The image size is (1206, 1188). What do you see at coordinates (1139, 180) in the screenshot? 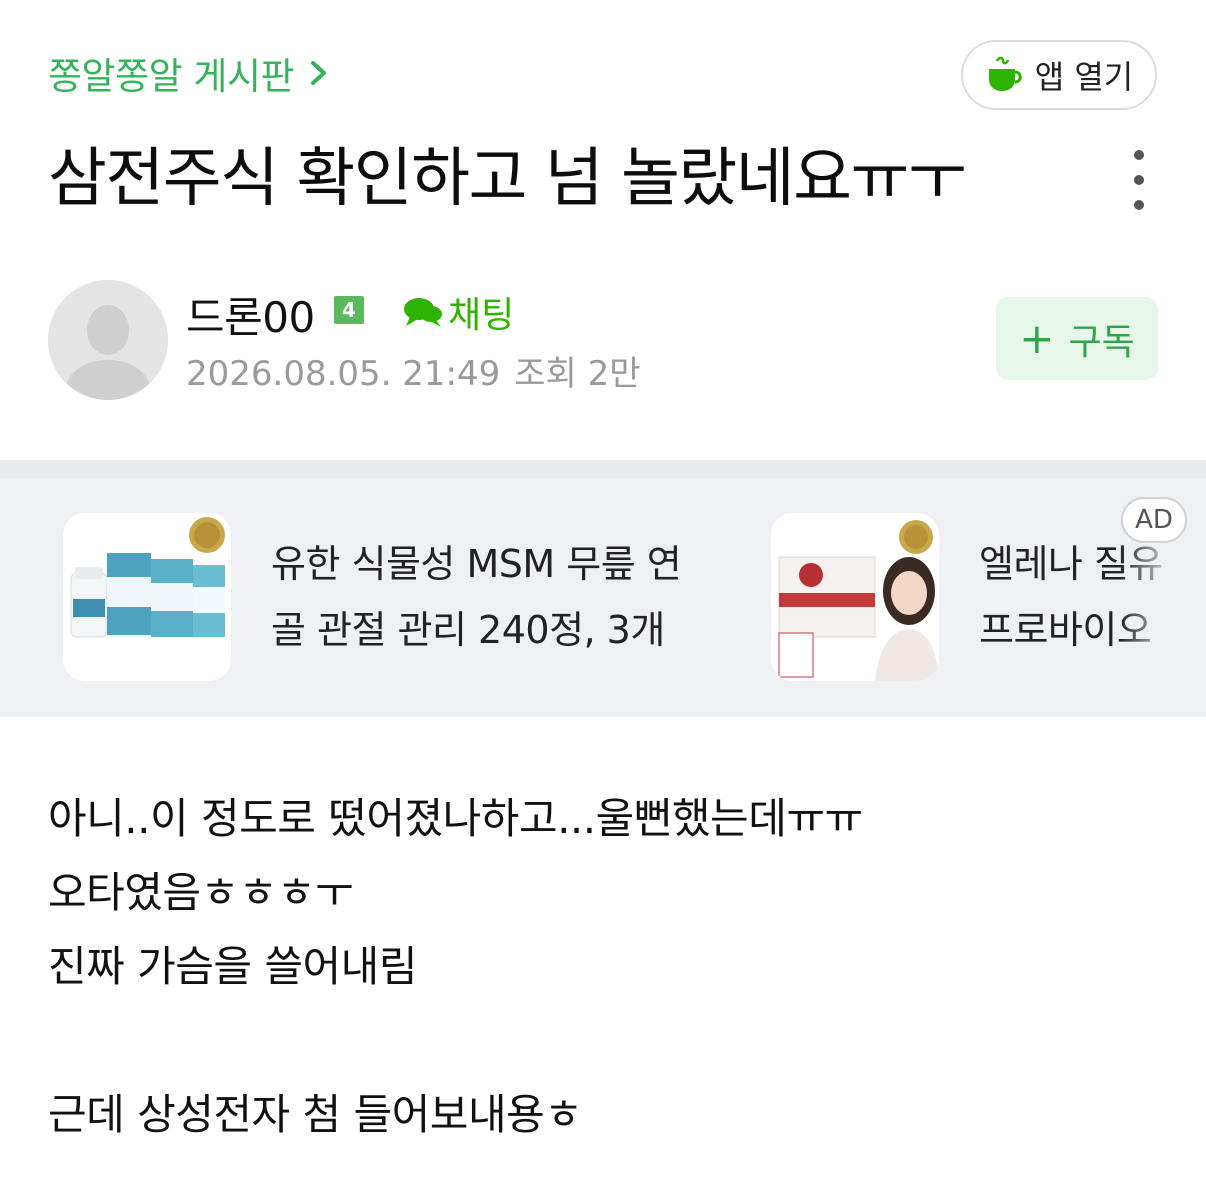
I see `more-options-button` at bounding box center [1139, 180].